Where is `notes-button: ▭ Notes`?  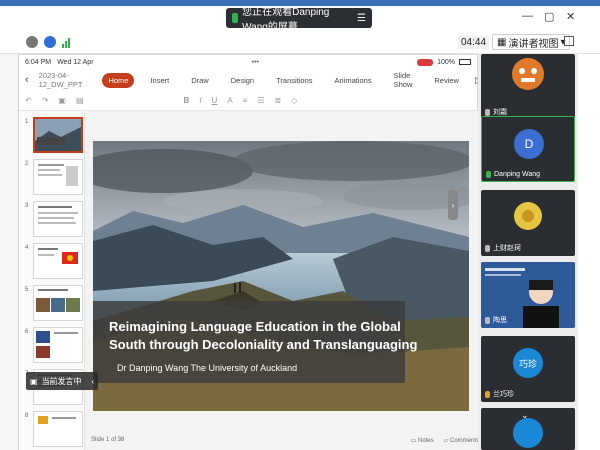
notes-button: ▭ Notes is located at coordinates (422, 440).